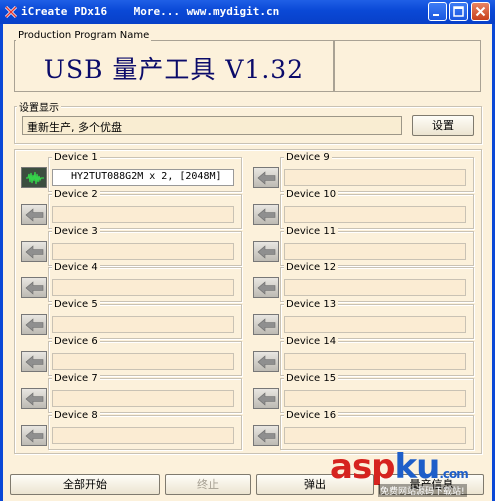  What do you see at coordinates (76, 341) in the screenshot?
I see `device-label: Device 6` at bounding box center [76, 341].